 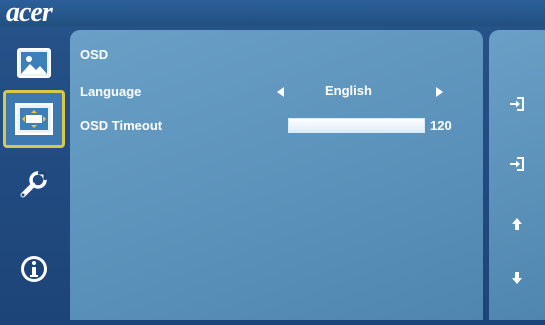 What do you see at coordinates (94, 54) in the screenshot?
I see `section-title: OSD` at bounding box center [94, 54].